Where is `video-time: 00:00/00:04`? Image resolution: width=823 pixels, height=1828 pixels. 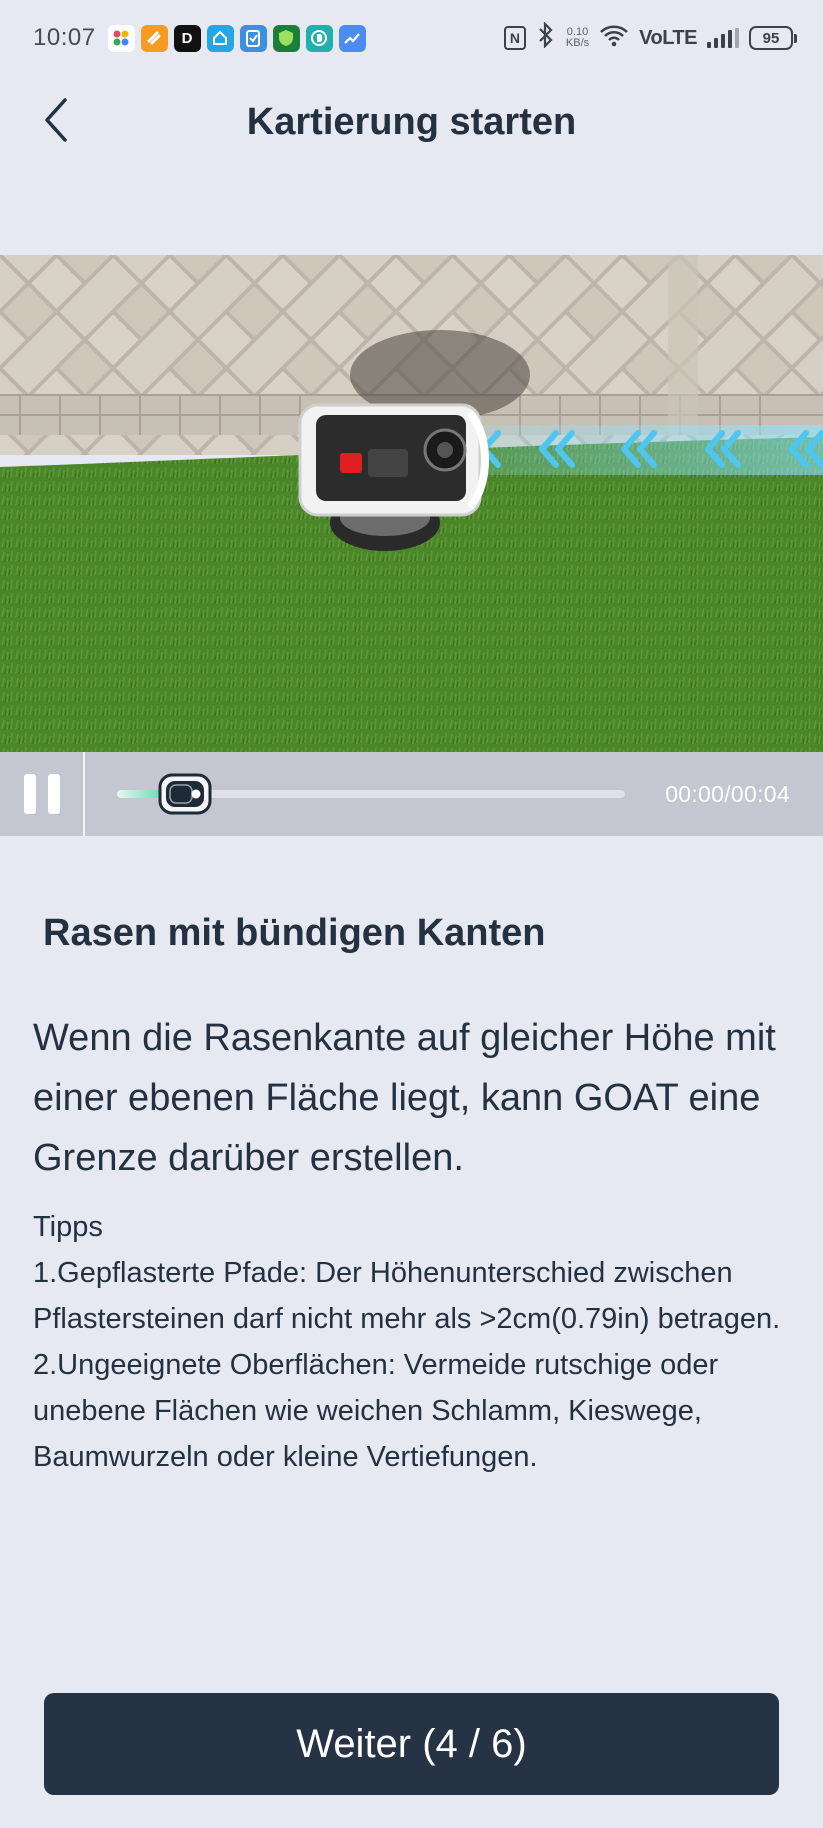
video-time: 00:00/00:04 is located at coordinates (727, 793).